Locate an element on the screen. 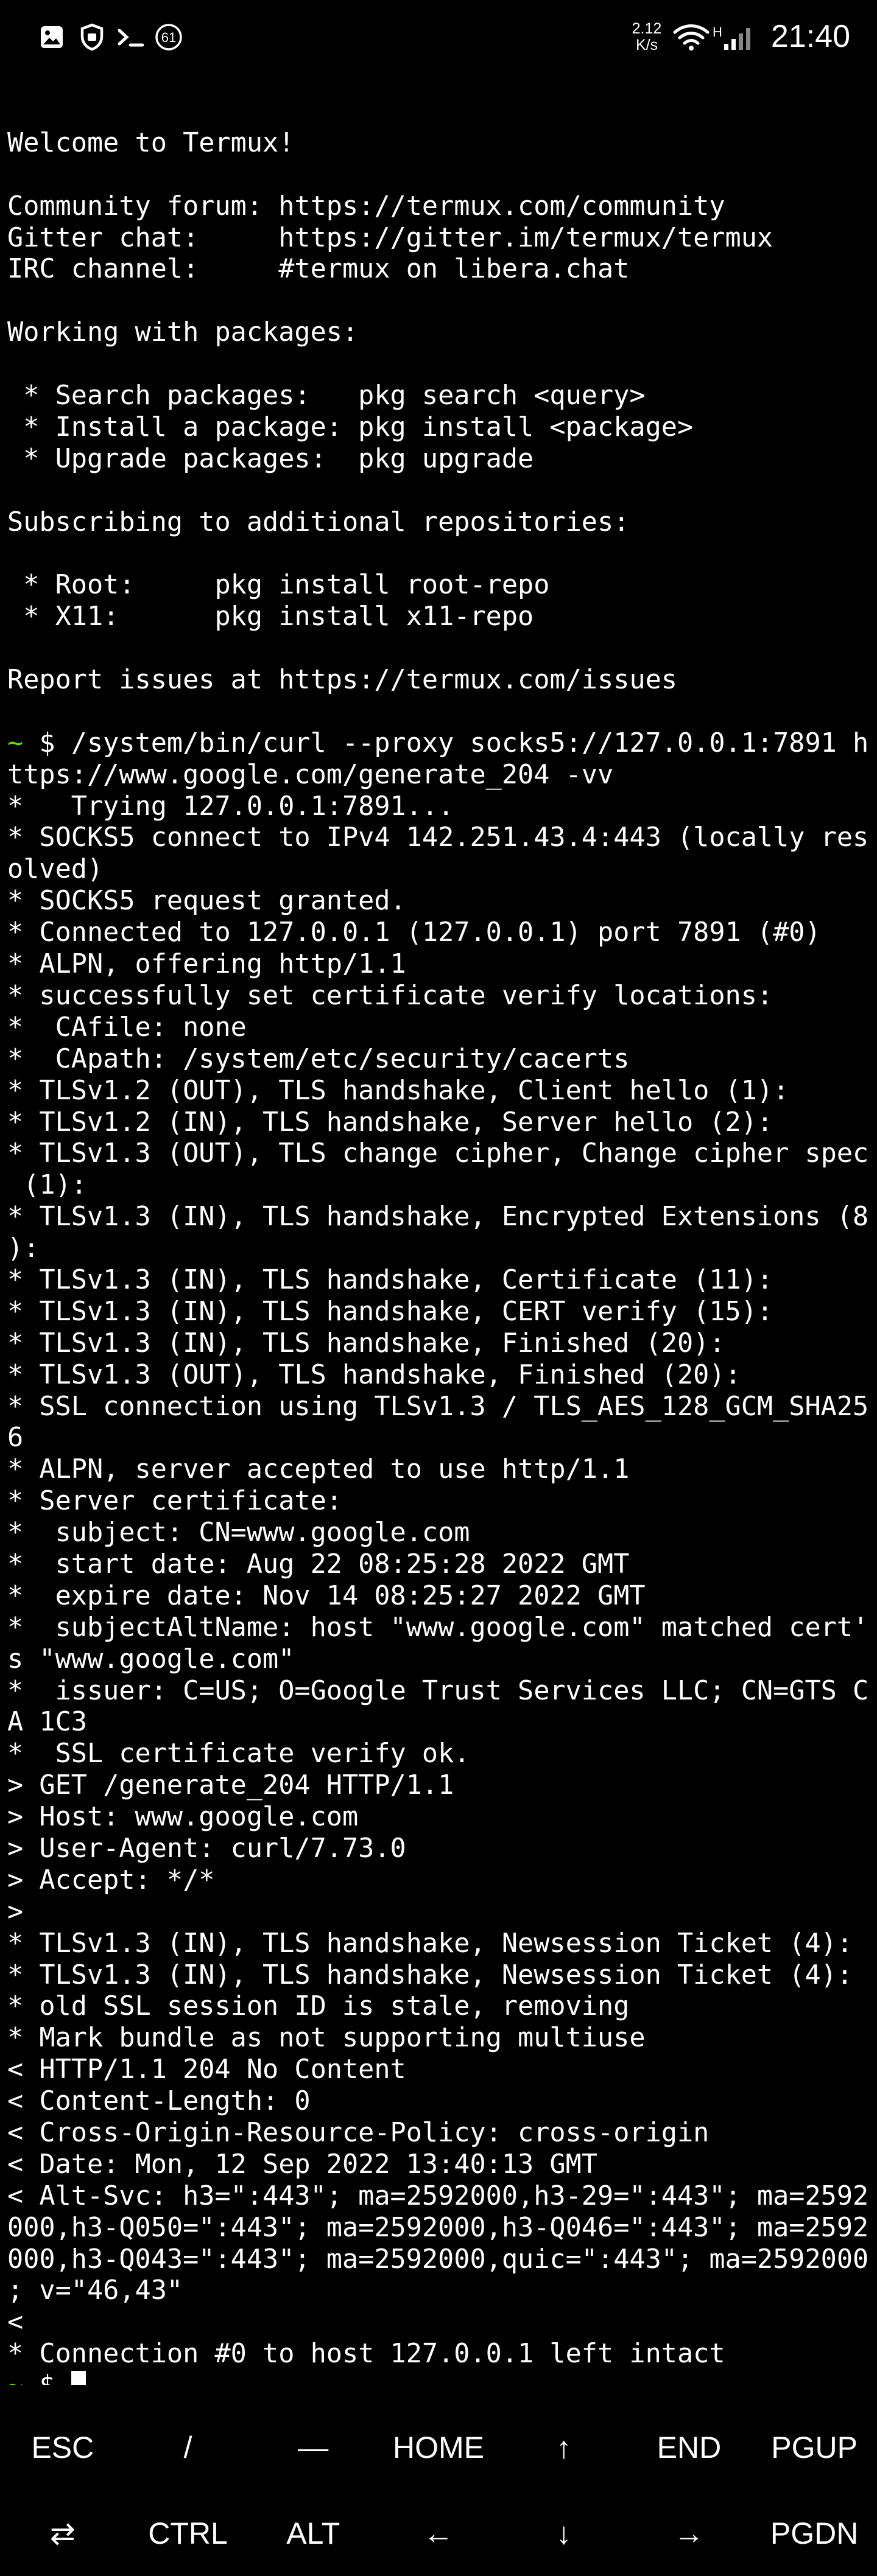 The image size is (877, 2576). network-speed: 2.12 K/s is located at coordinates (646, 37).